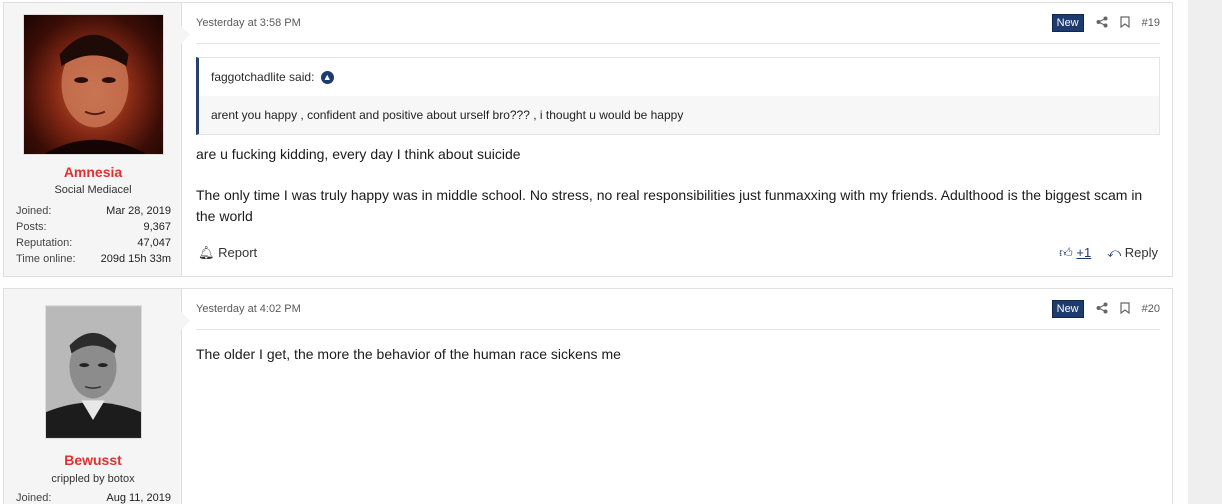 The height and width of the screenshot is (504, 1222). I want to click on post-actions: New #19, so click(1105, 23).